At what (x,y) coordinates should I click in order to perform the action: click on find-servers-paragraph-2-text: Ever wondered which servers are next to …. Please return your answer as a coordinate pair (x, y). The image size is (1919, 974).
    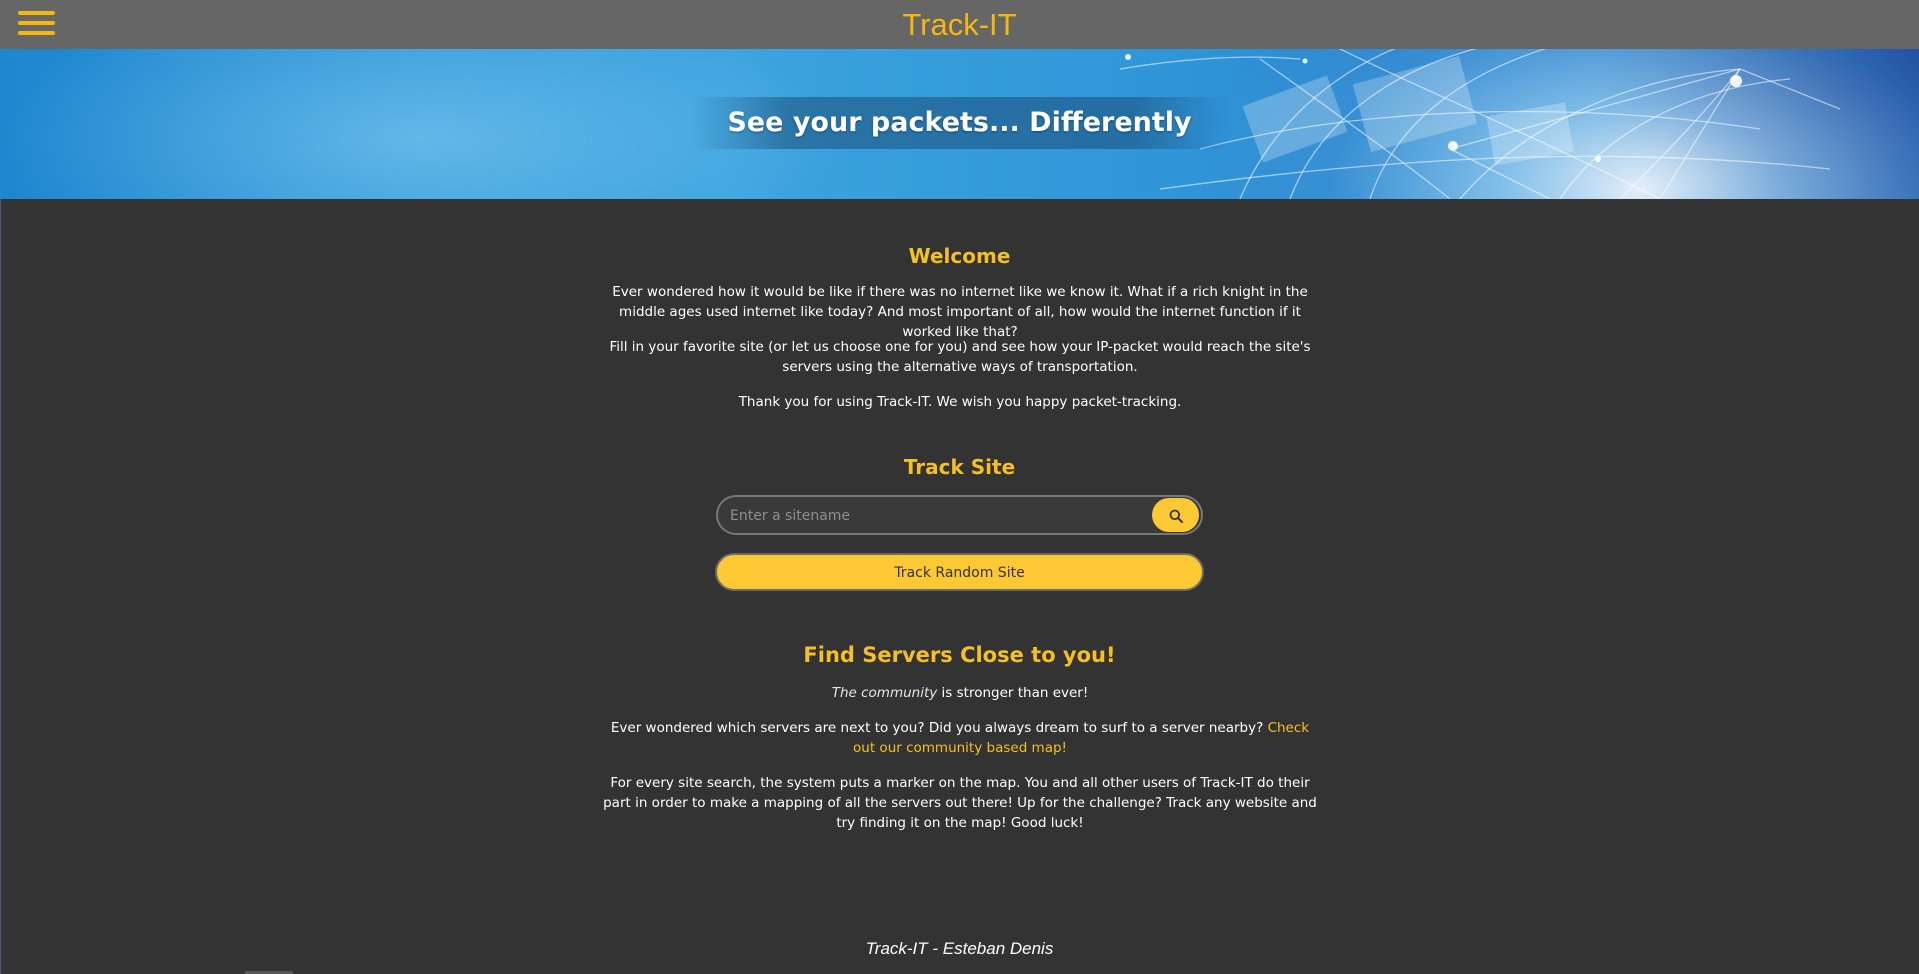
    Looking at the image, I should click on (939, 728).